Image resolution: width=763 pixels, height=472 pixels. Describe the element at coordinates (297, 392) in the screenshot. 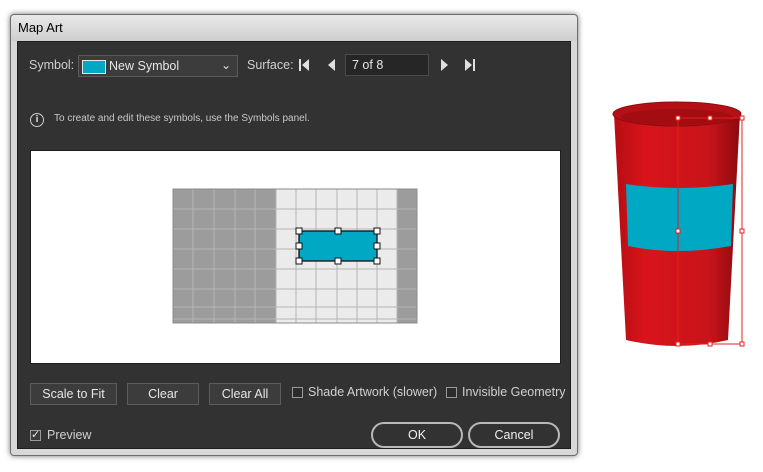

I see `shade-artwork-checkbox` at that location.